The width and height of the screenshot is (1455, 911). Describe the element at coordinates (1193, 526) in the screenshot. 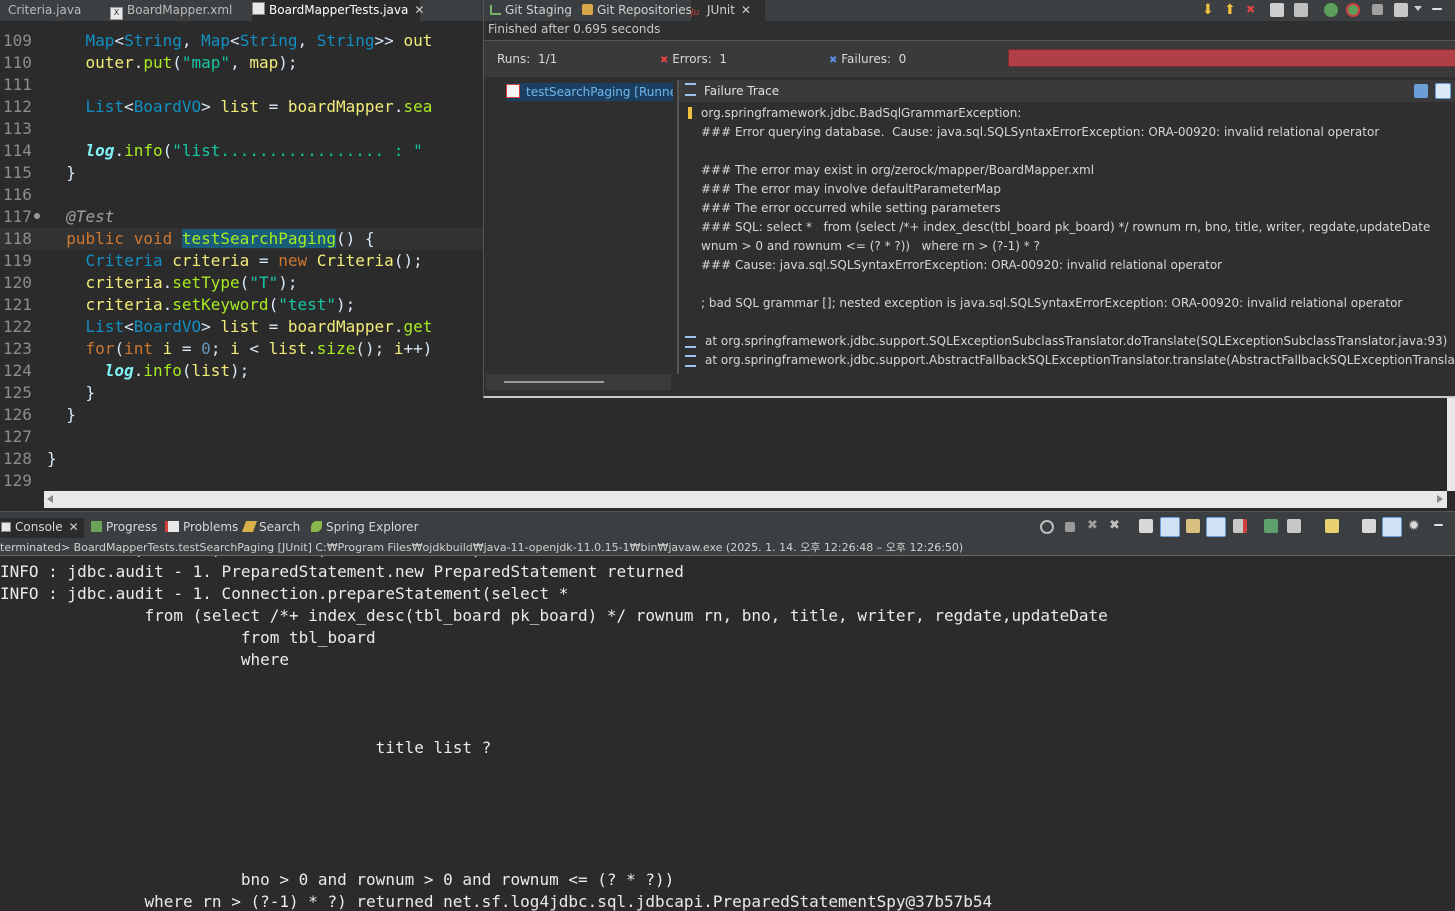

I see `word-wrap-icon` at that location.